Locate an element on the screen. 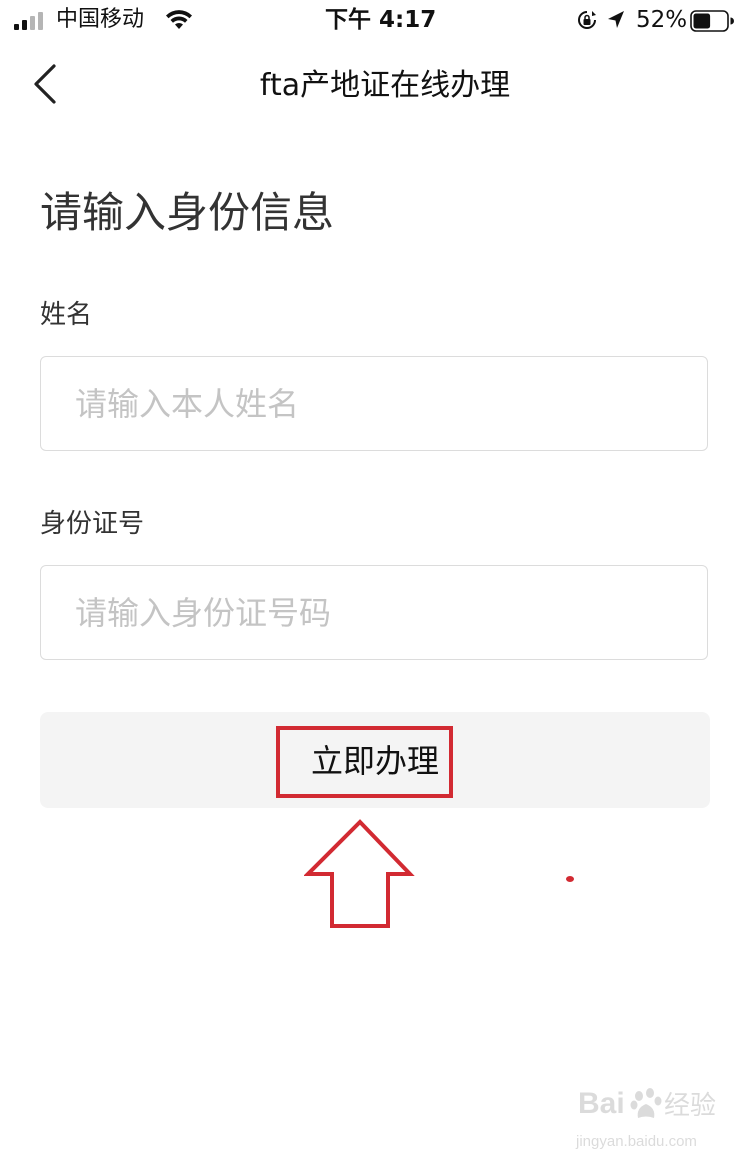  watermark-brand: Bai is located at coordinates (601, 1103).